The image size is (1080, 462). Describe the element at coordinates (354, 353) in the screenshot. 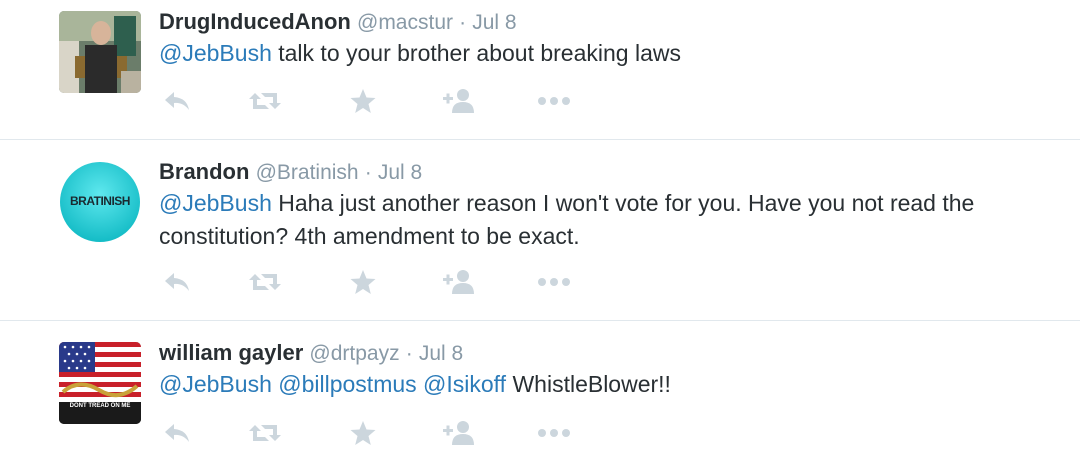

I see `user-handle: @drtpayz` at that location.